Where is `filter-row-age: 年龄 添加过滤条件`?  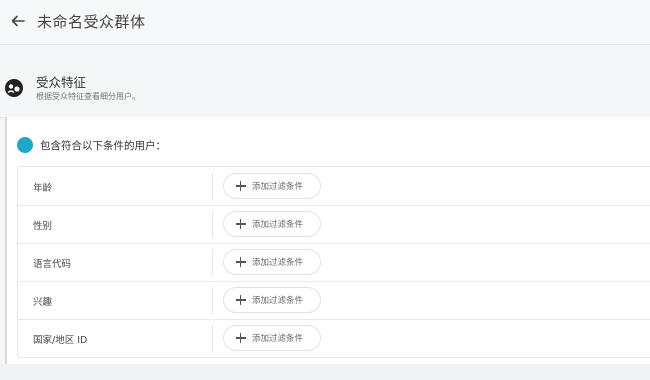 filter-row-age: 年龄 添加过滤条件 is located at coordinates (334, 186).